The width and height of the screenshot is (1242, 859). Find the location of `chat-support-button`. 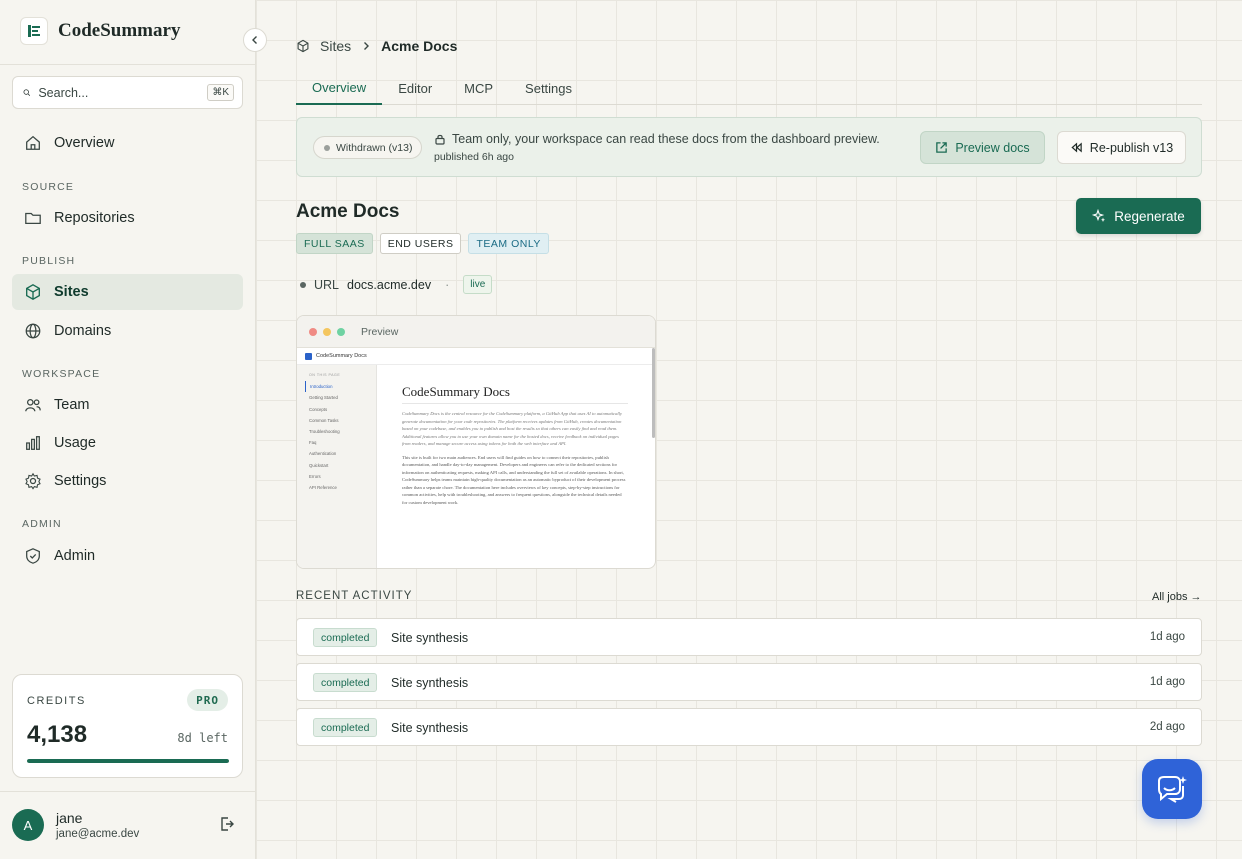

chat-support-button is located at coordinates (1172, 789).